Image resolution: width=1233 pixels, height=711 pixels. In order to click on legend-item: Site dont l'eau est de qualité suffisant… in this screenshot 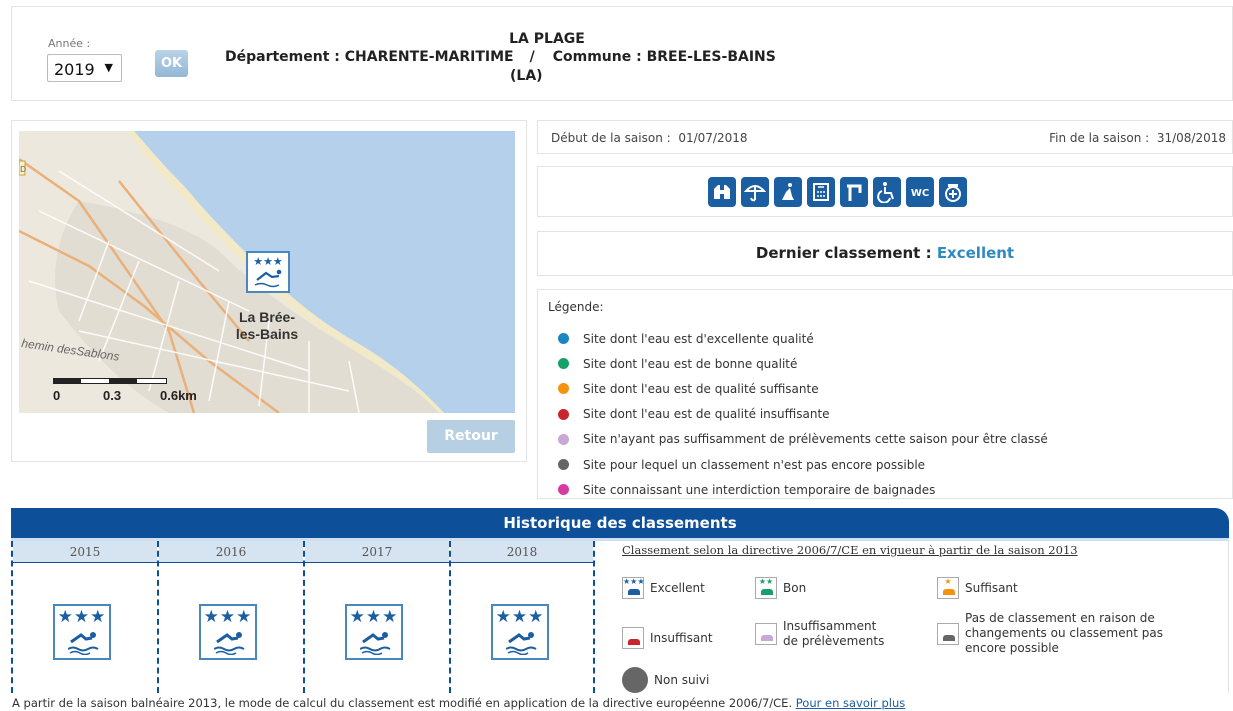, I will do `click(803, 388)`.